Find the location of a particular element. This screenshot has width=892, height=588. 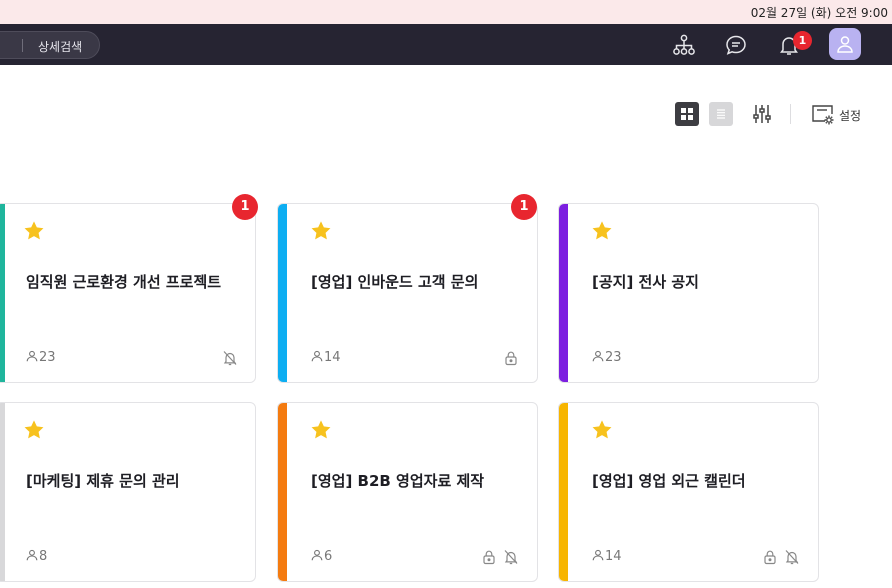

card-title: 임직원 근로환경 개선 프로젝트 is located at coordinates (124, 282).